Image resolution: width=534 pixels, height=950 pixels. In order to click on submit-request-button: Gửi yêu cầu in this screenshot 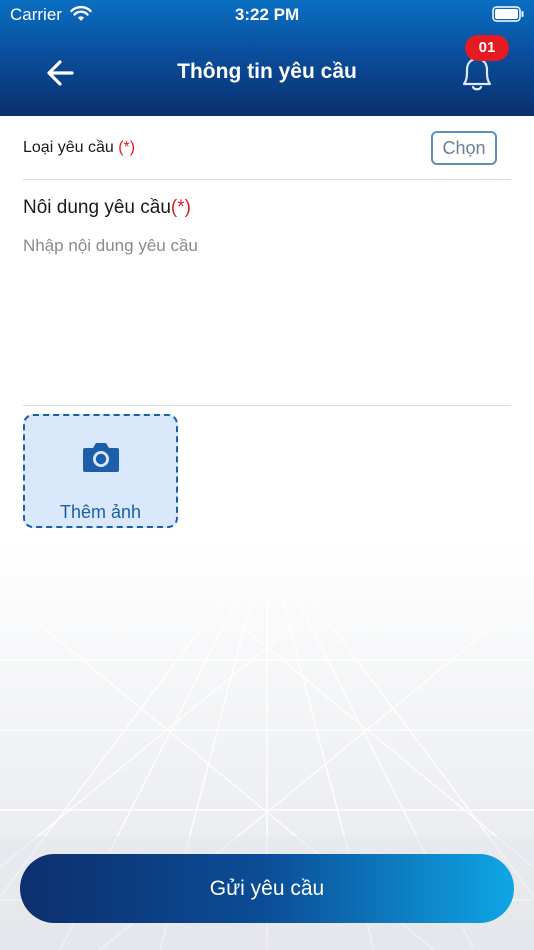, I will do `click(267, 888)`.